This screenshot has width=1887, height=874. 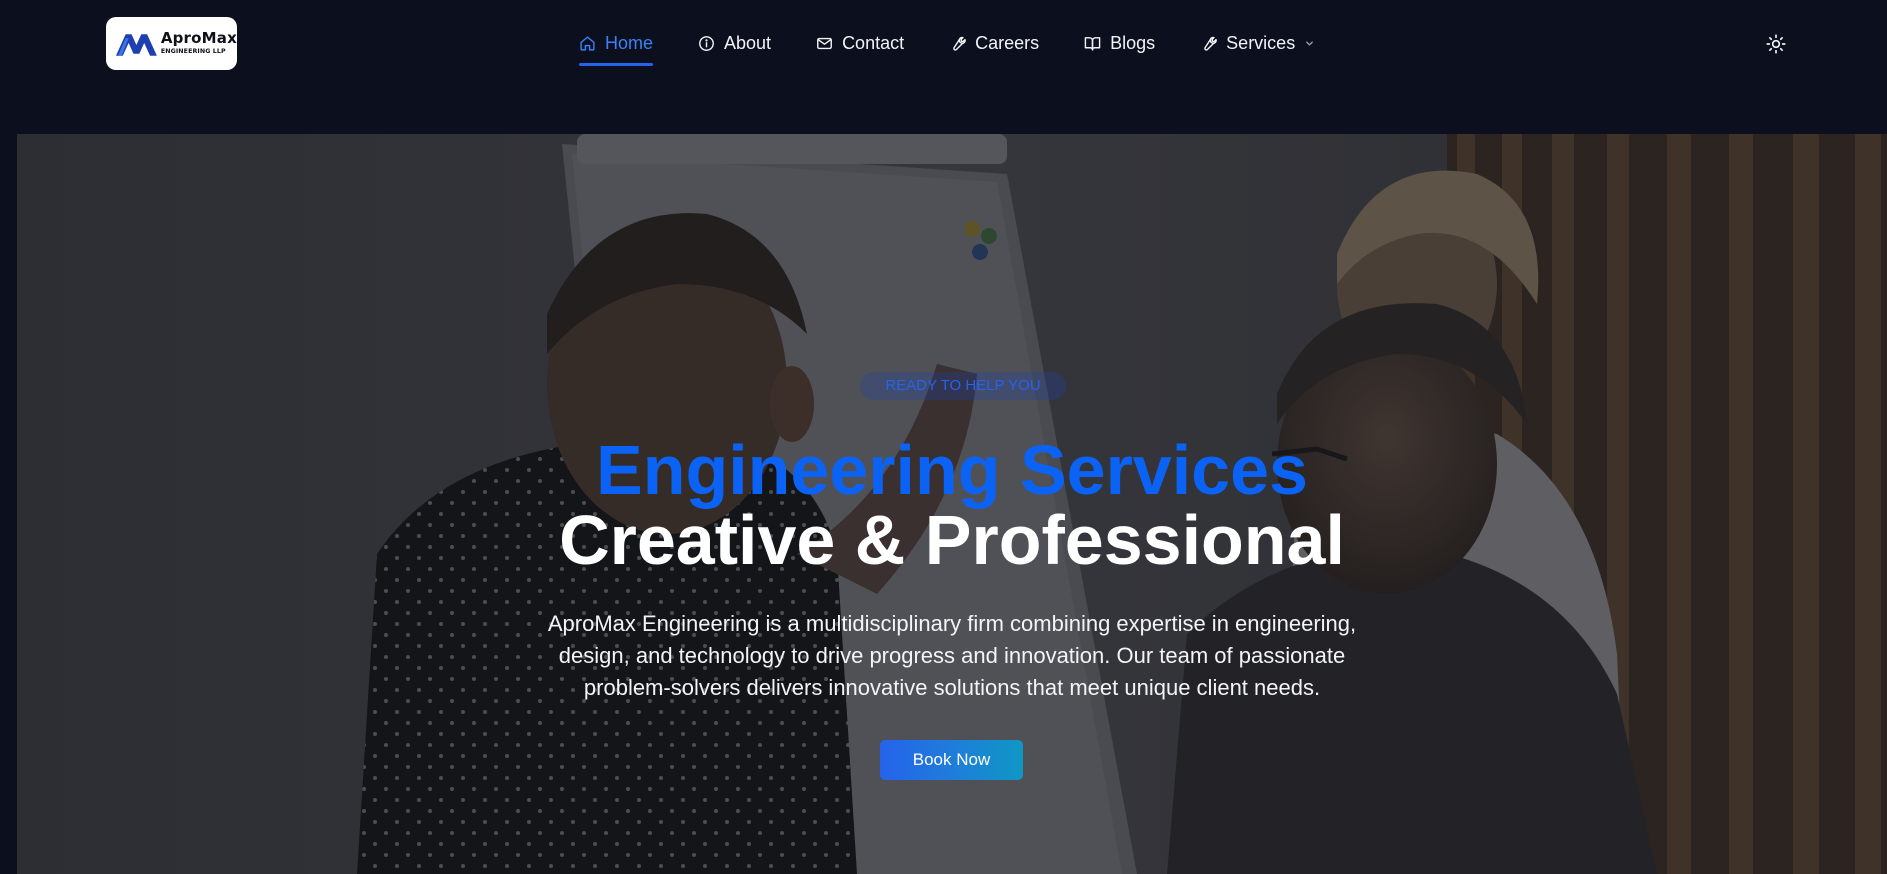 I want to click on brand-name: AproMax, so click(x=198, y=38).